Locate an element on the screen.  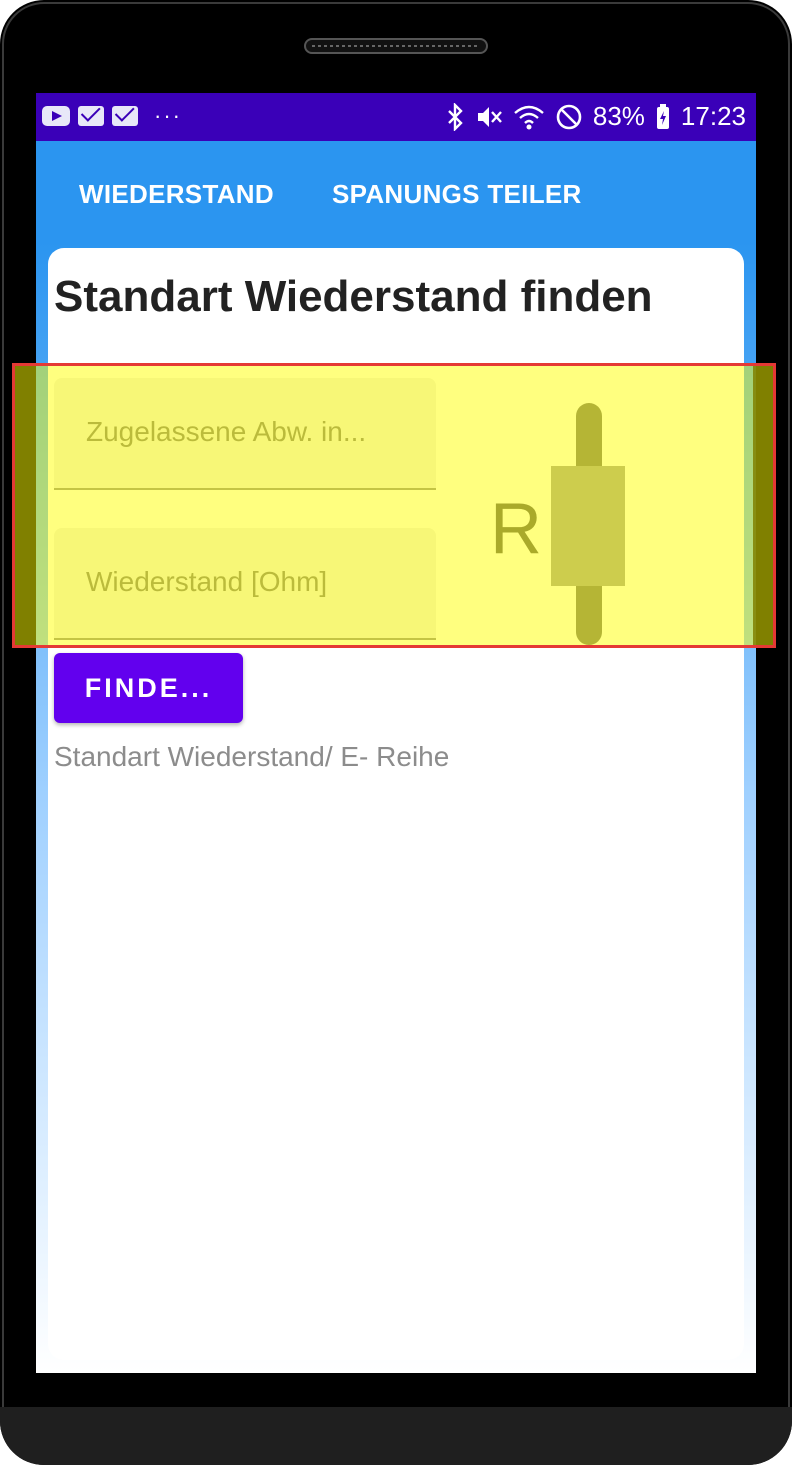
earpiece-speaker is located at coordinates (396, 46).